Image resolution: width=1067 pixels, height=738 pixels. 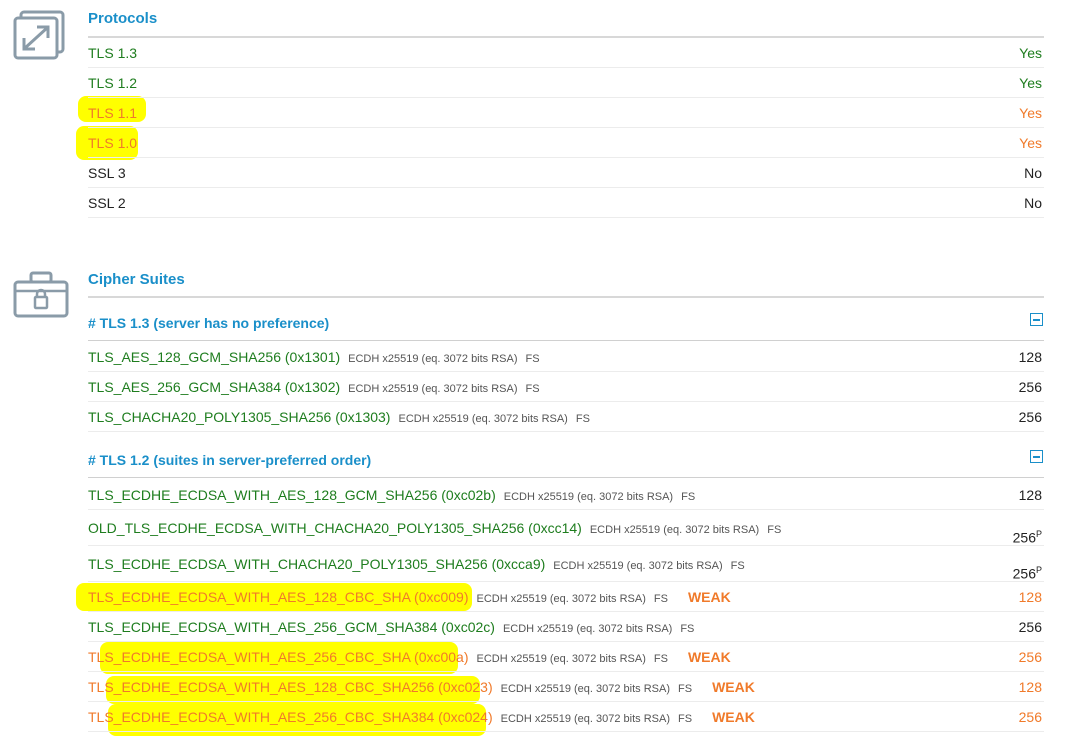 What do you see at coordinates (107, 203) in the screenshot?
I see `protocol-name: SSL 2` at bounding box center [107, 203].